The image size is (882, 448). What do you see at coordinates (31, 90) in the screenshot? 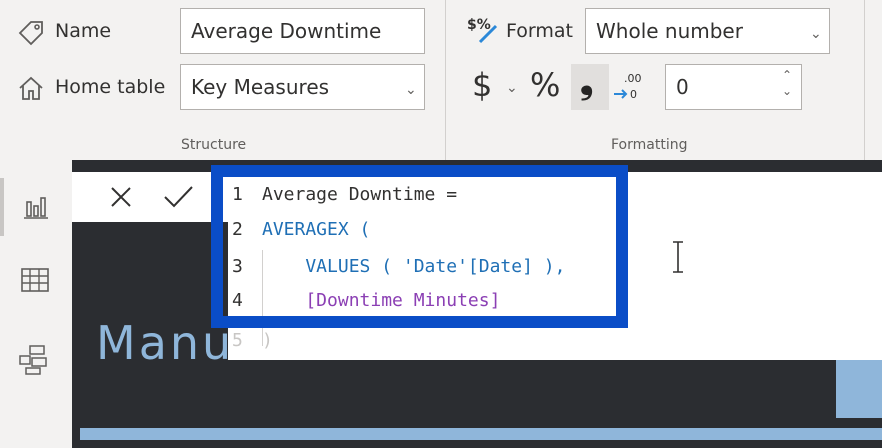
I see `home-icon` at bounding box center [31, 90].